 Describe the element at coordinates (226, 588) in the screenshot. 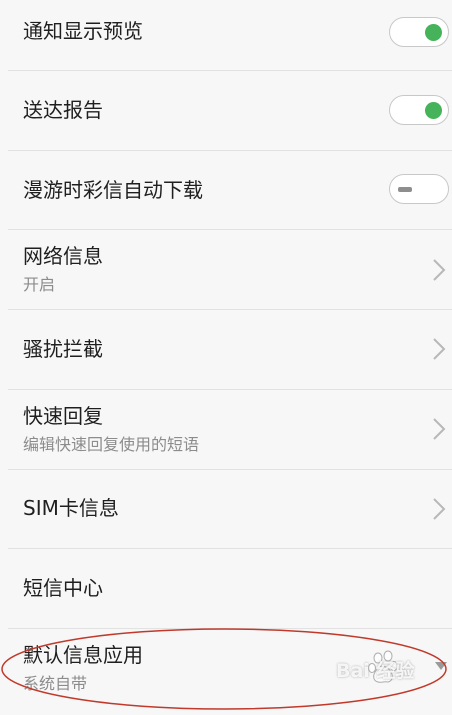

I see `row-sms-center: 短信中心` at that location.